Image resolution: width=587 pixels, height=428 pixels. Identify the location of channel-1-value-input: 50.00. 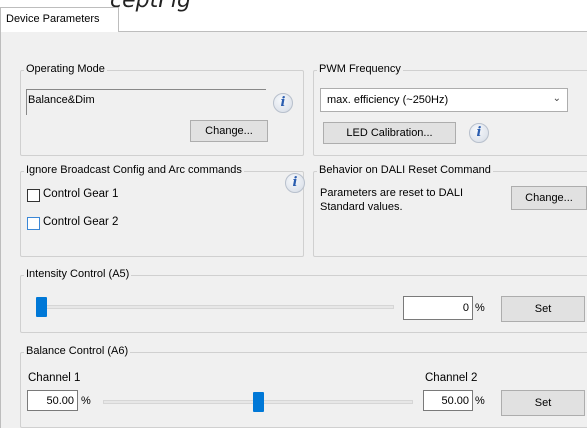
(52, 400).